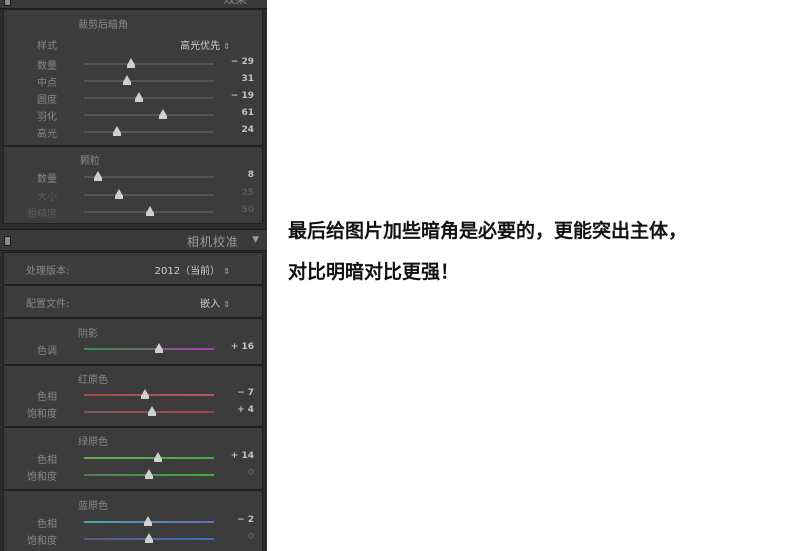 The height and width of the screenshot is (551, 800). What do you see at coordinates (234, 393) in the screenshot?
I see `slider-value: − 7` at bounding box center [234, 393].